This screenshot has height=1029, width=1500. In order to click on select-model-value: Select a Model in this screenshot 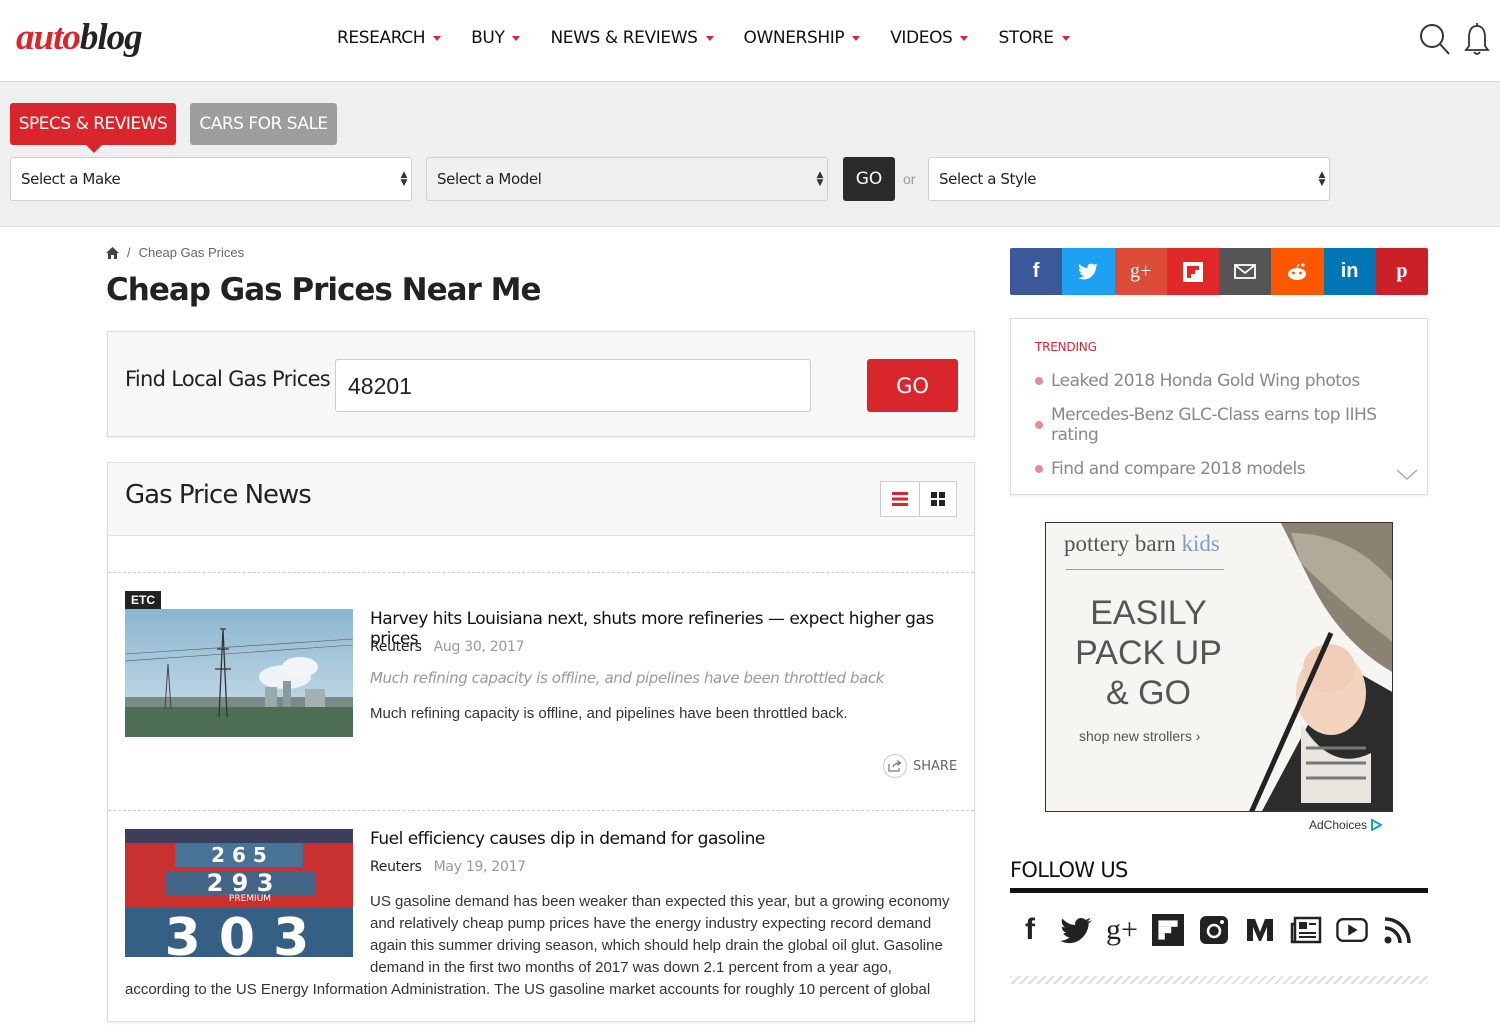, I will do `click(489, 179)`.